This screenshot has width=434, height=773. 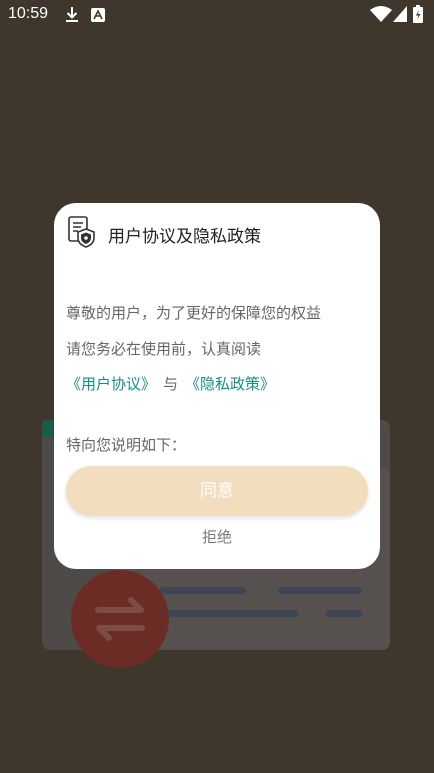 I want to click on privacy-policy-link: 《隐私政策》, so click(x=230, y=384).